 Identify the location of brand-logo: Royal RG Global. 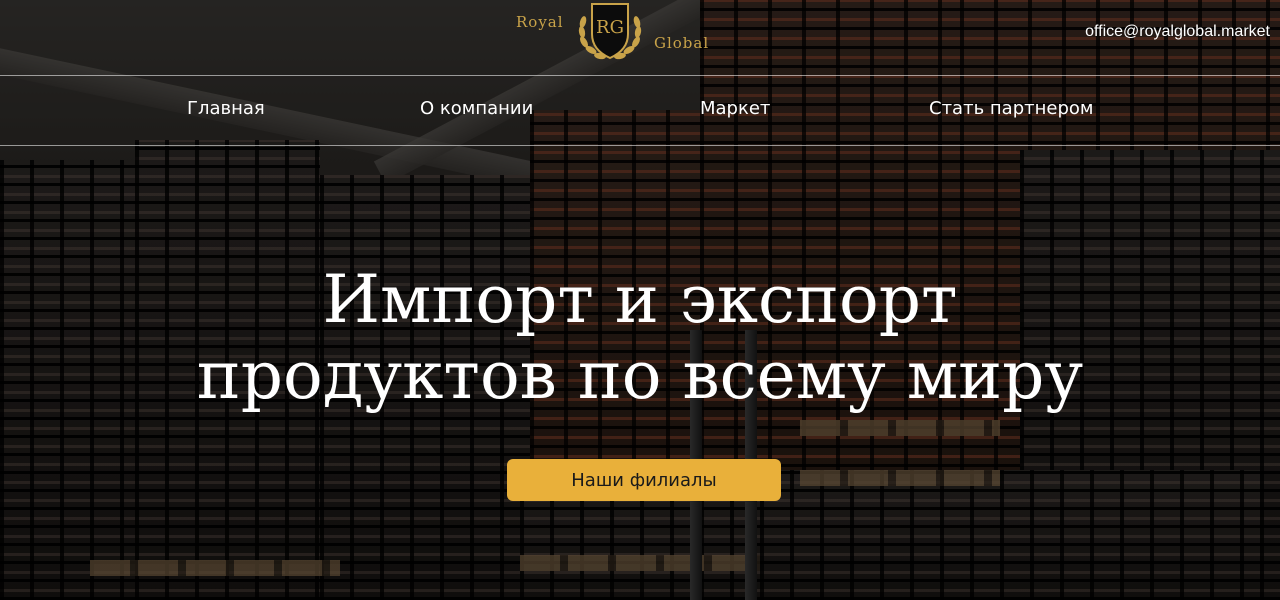
(617, 35).